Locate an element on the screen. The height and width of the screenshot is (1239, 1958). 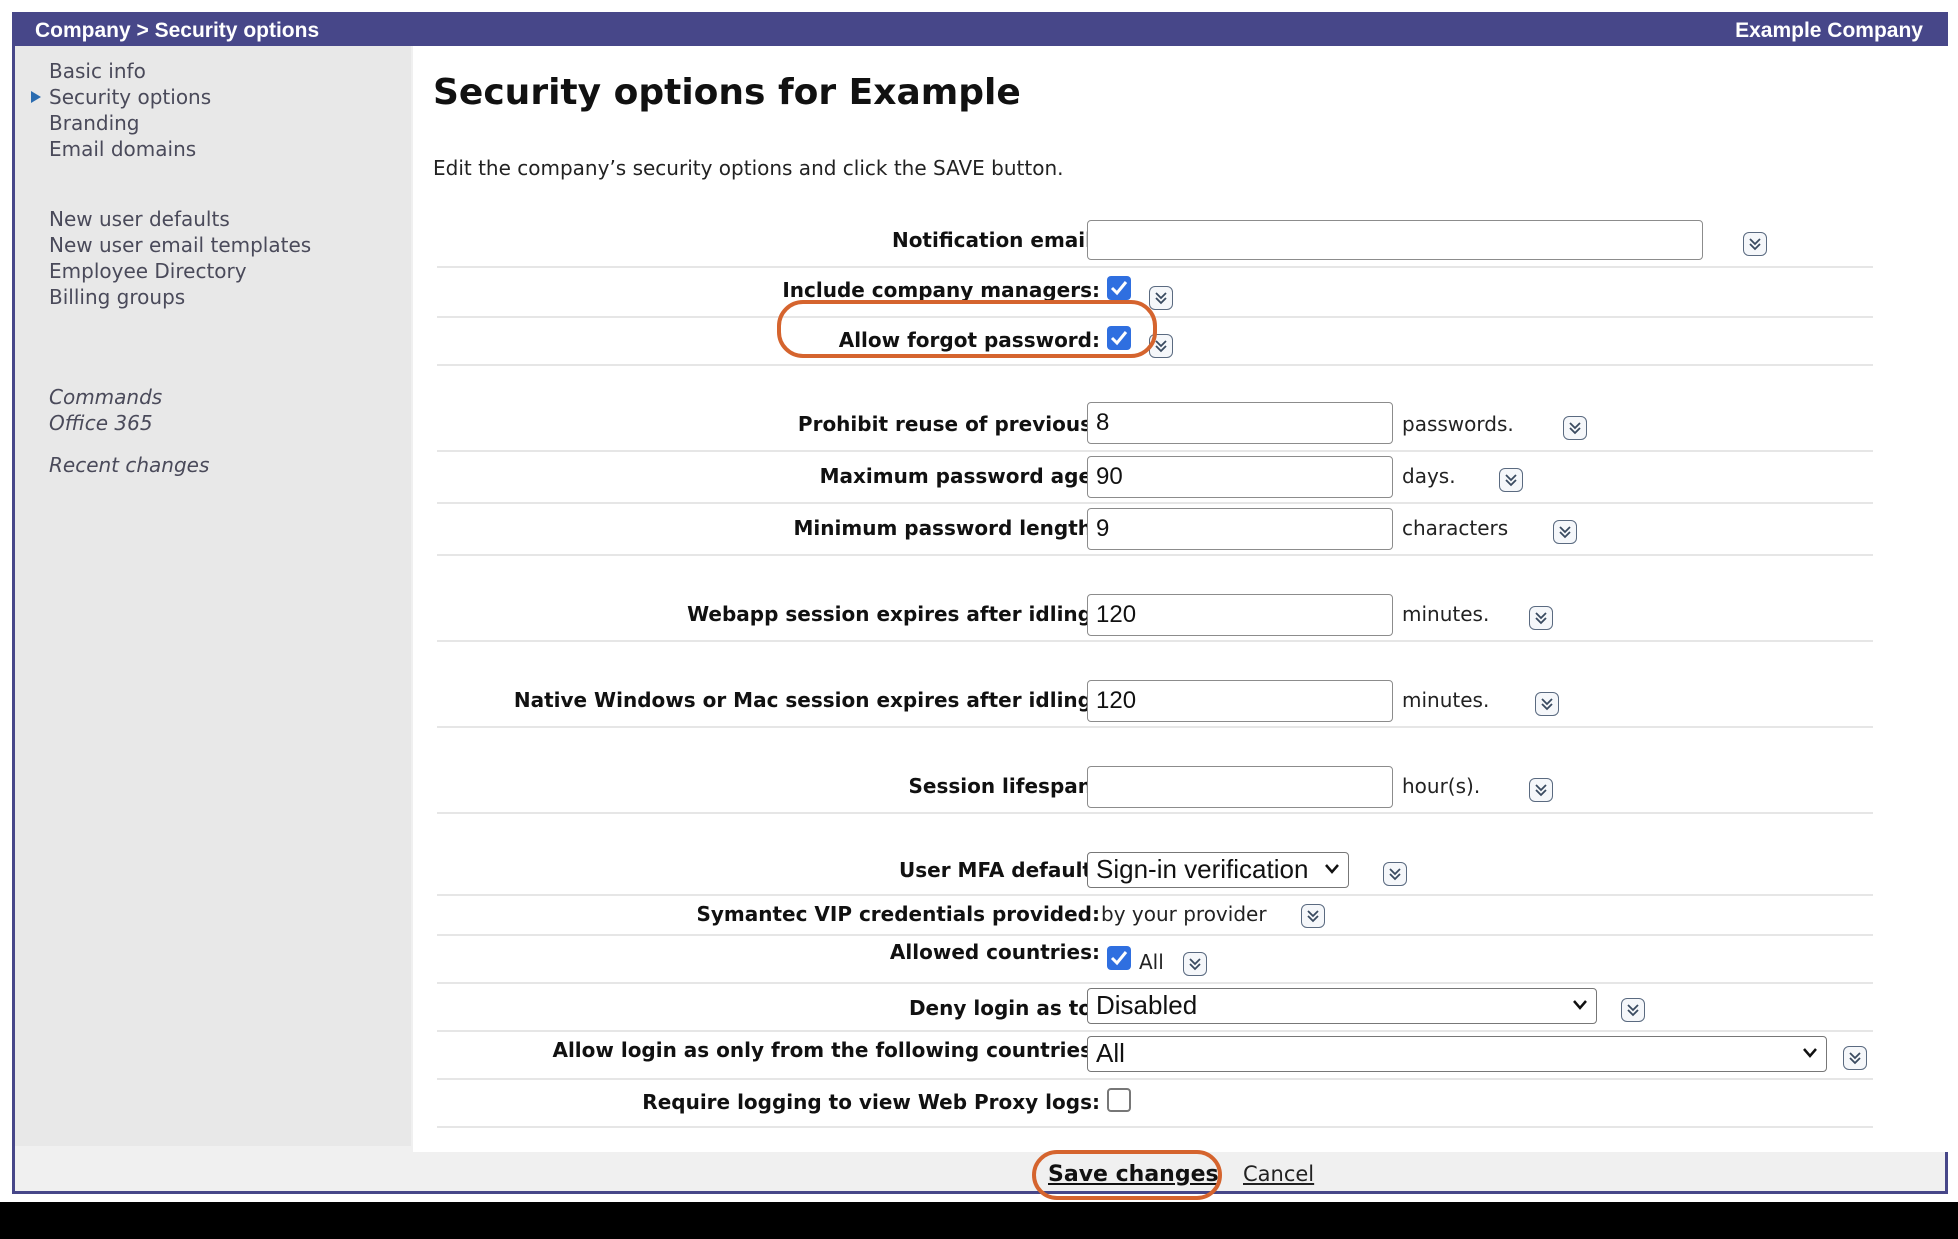
page-title: Security options for Example is located at coordinates (727, 92).